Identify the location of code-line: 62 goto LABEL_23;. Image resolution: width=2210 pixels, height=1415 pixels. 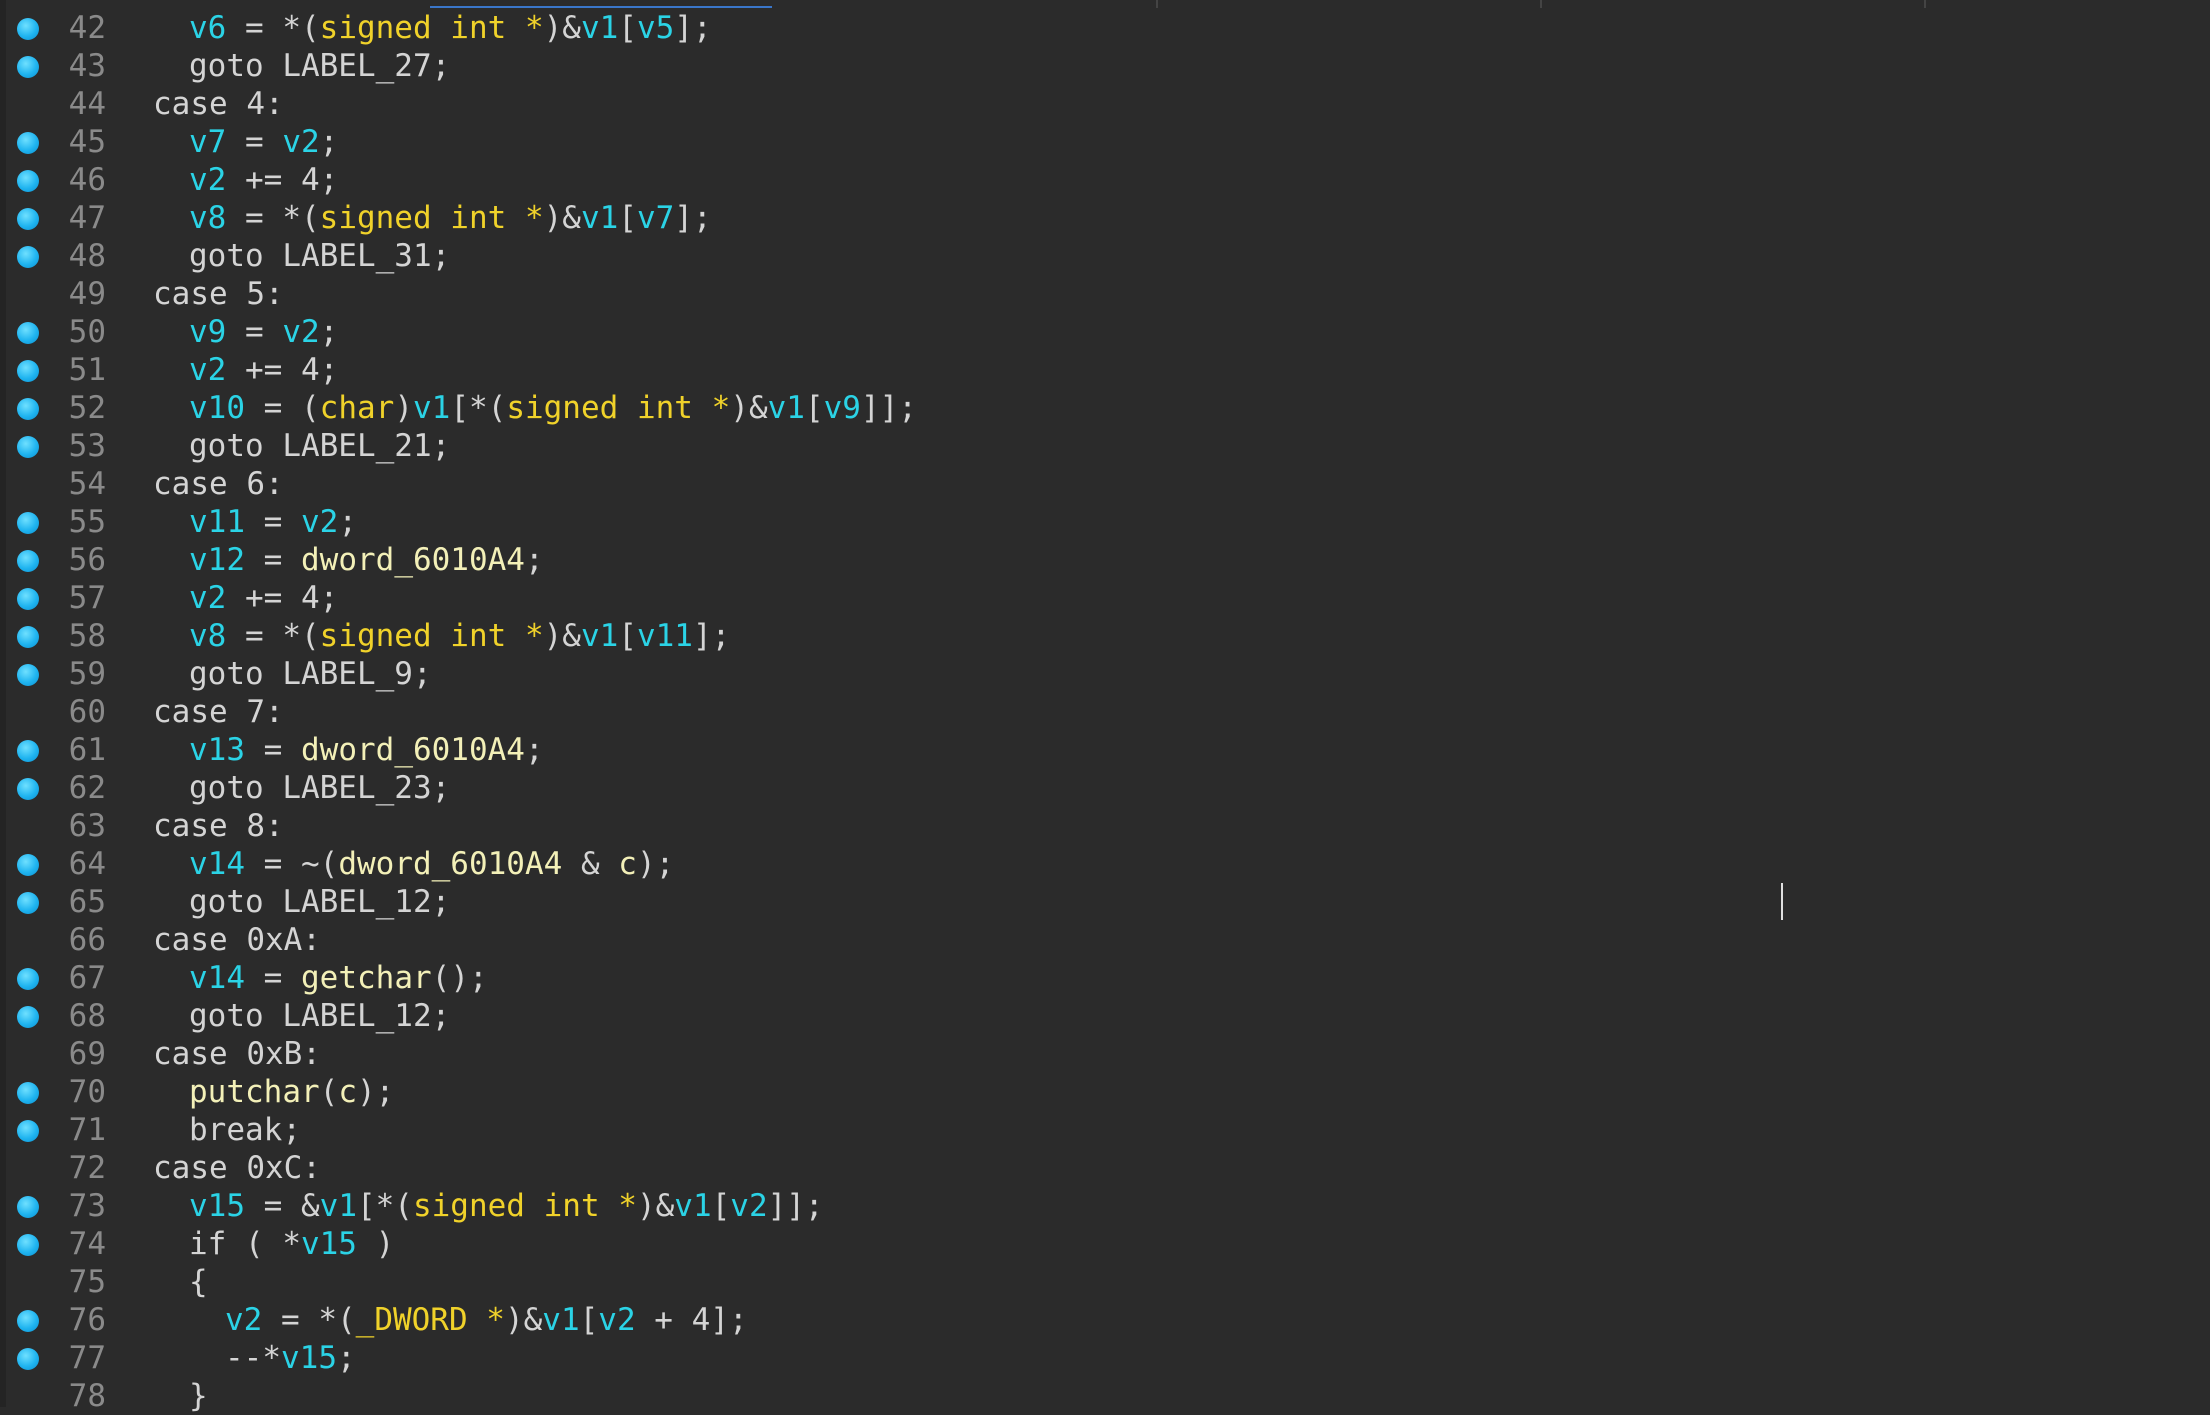
(1105, 788).